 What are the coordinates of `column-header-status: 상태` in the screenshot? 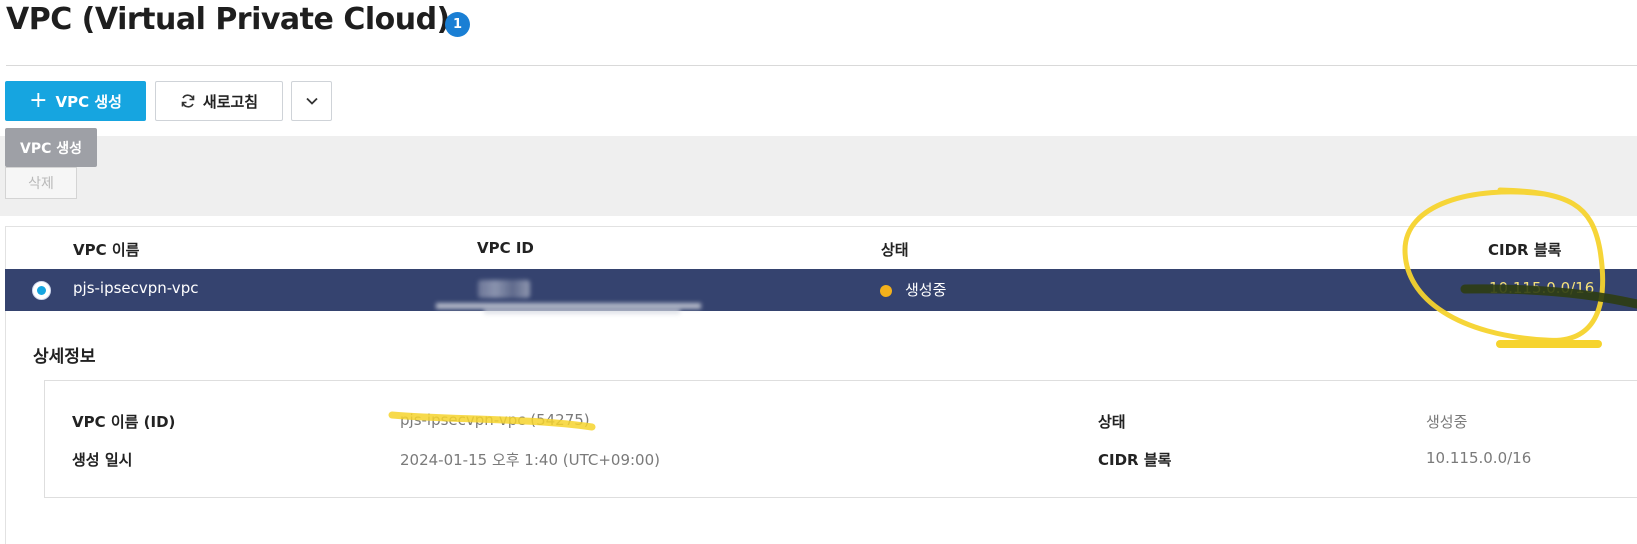 It's located at (895, 249).